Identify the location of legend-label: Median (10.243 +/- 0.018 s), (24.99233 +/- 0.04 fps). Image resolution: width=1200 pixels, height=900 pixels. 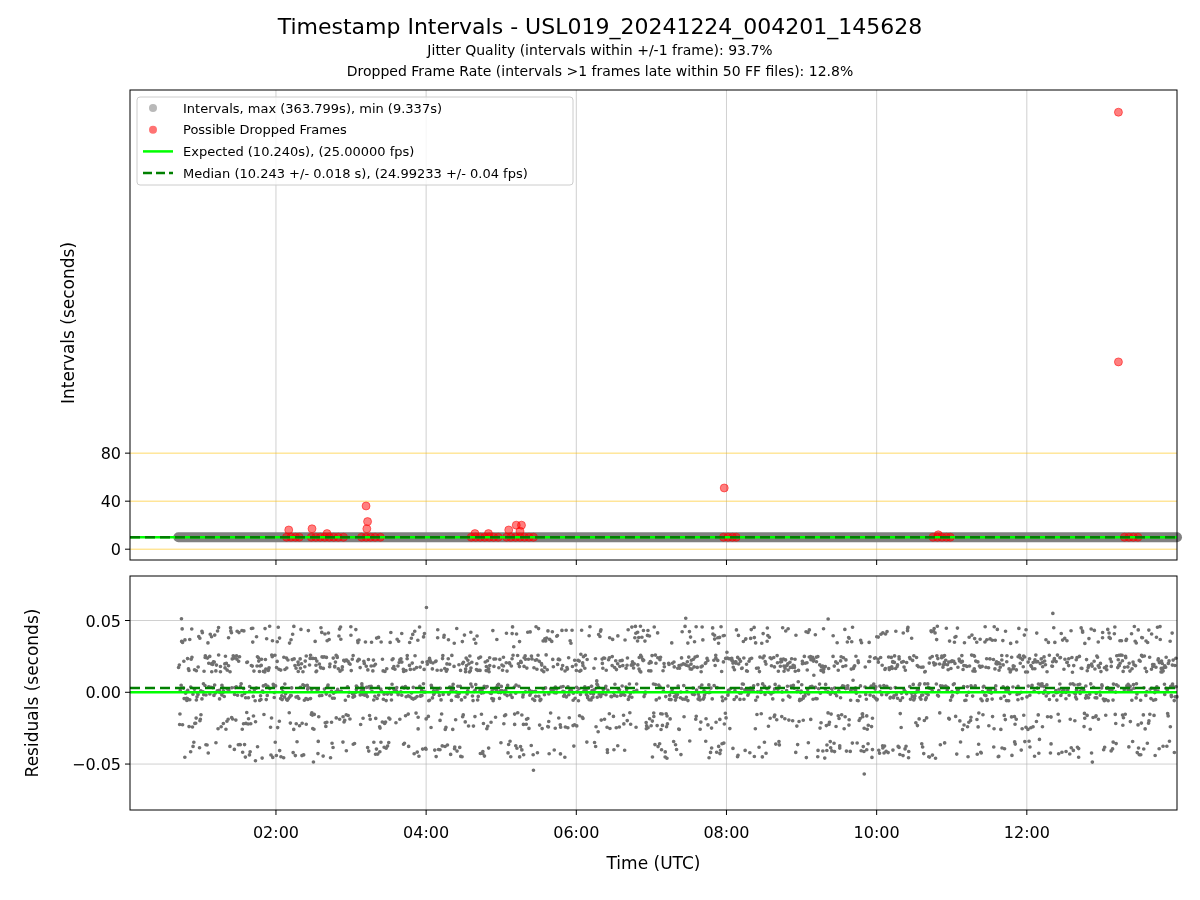
(355, 173).